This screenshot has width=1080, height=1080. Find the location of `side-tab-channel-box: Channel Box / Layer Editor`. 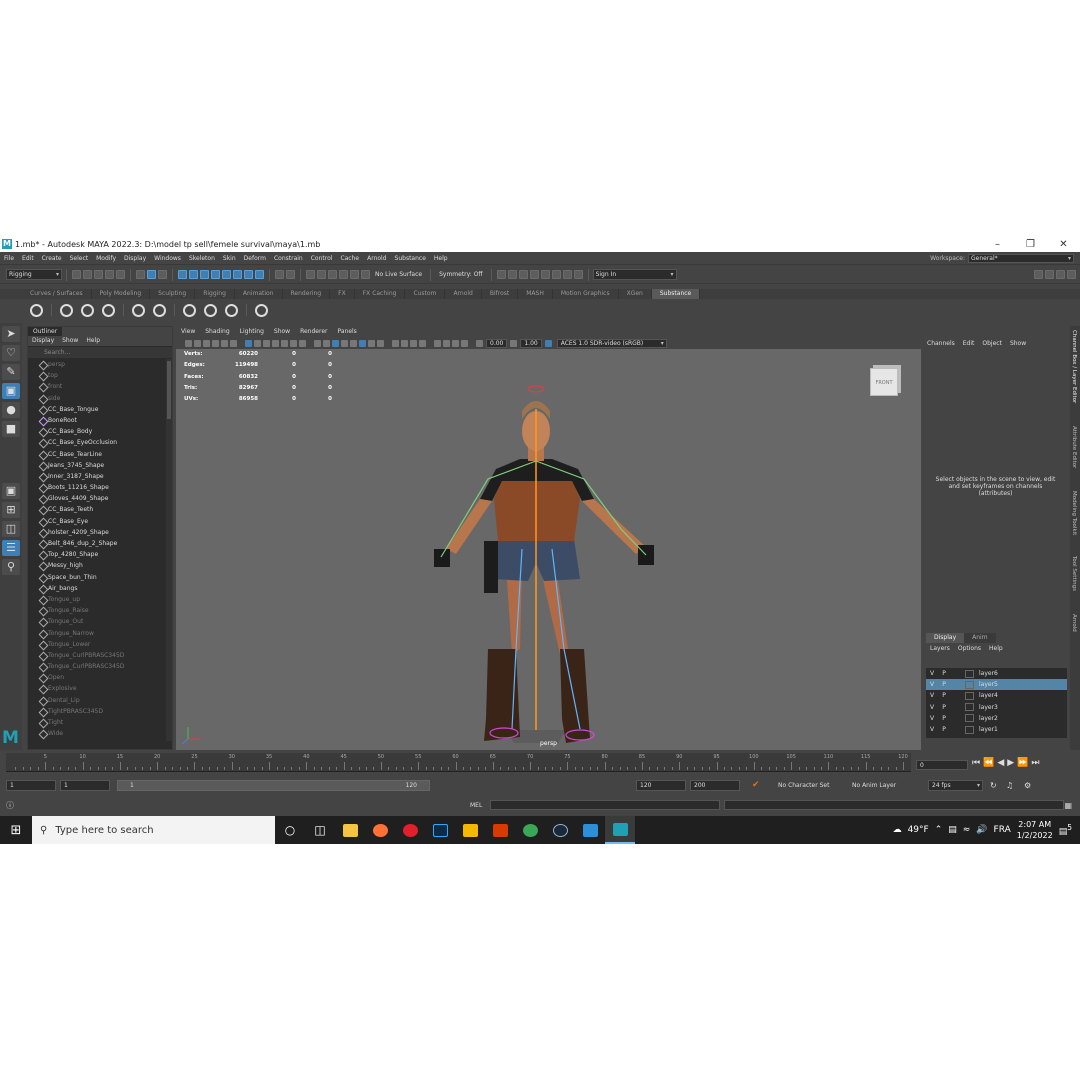

side-tab-channel-box: Channel Box / Layer Editor is located at coordinates (1074, 366).